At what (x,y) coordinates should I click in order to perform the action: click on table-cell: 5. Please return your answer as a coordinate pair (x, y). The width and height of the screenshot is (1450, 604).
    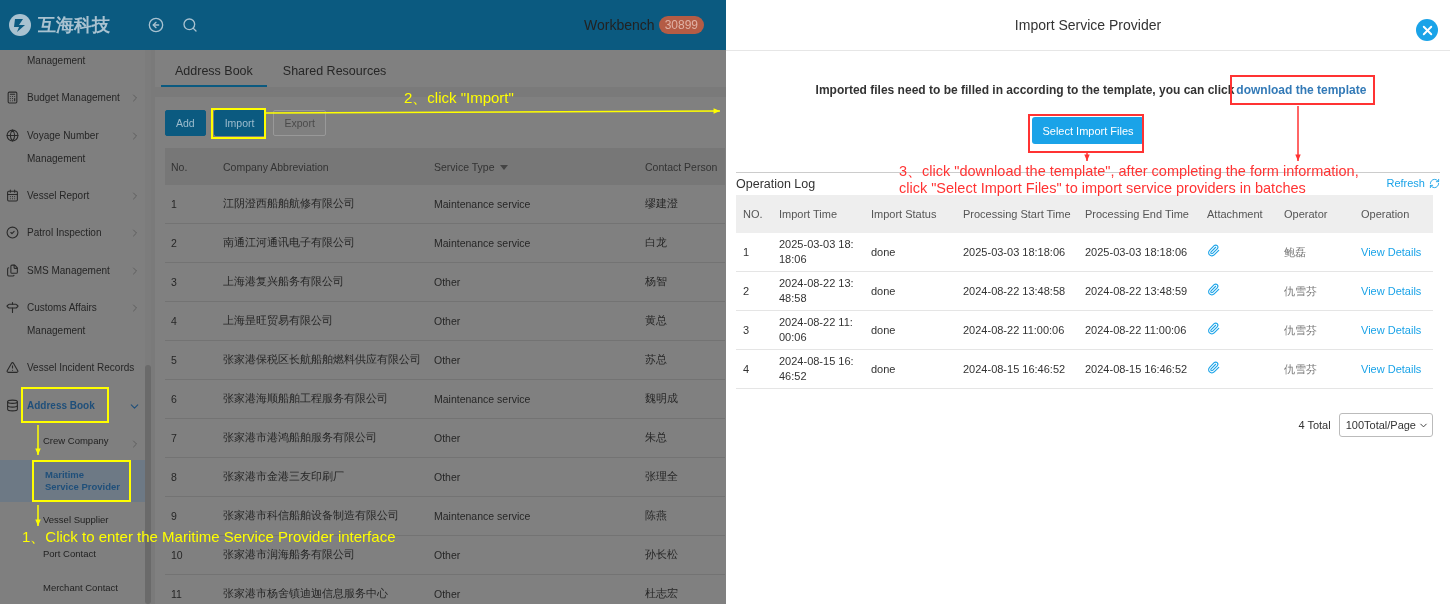
    Looking at the image, I should click on (191, 360).